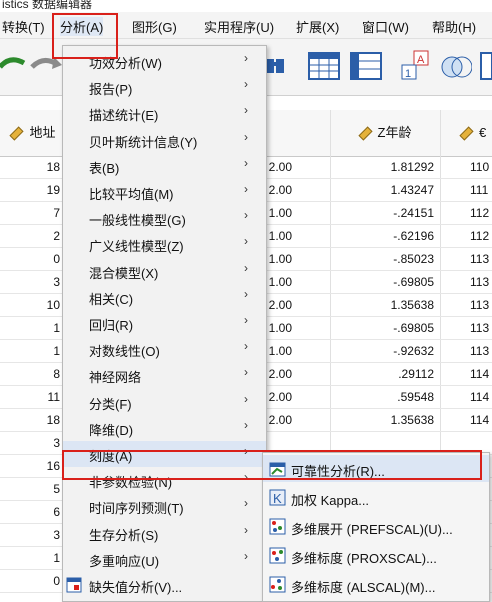  I want to click on menu-item-label: 相关(C), so click(111, 299).